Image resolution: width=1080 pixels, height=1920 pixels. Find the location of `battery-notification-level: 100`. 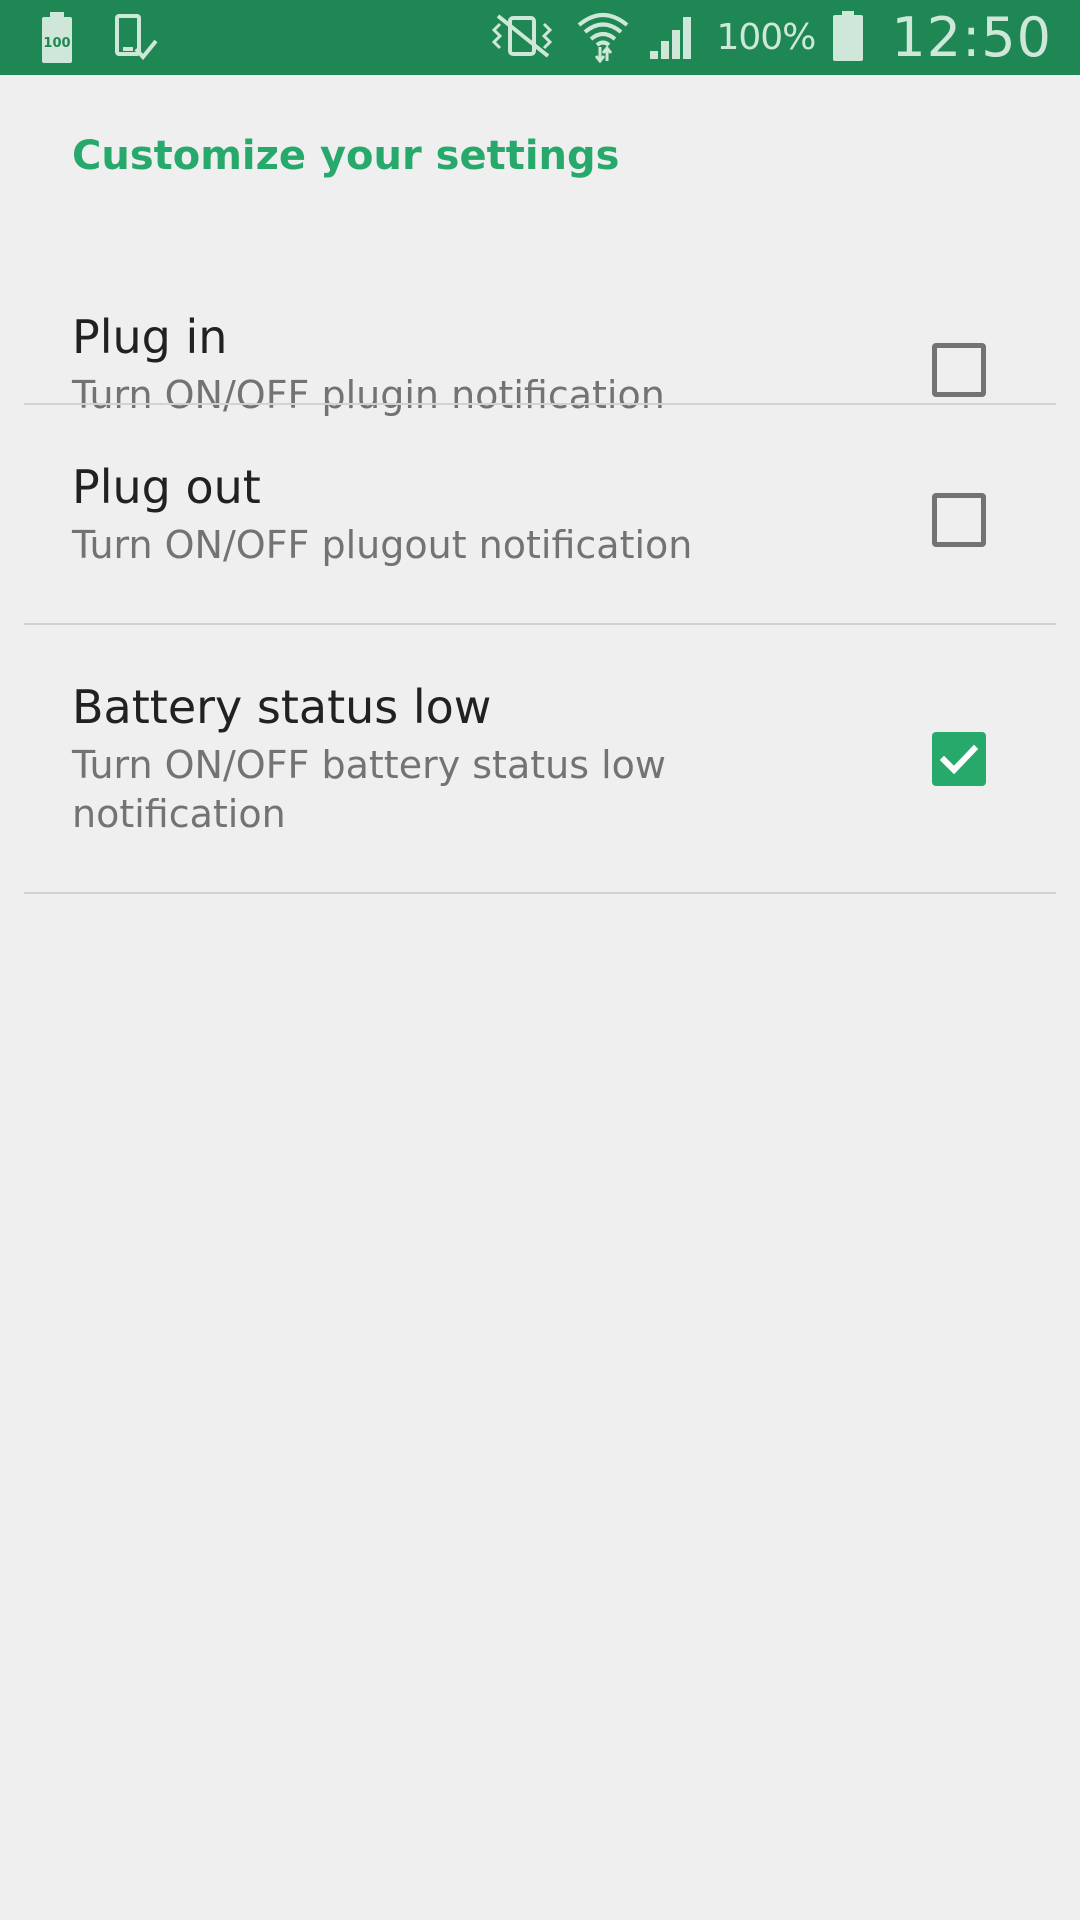

battery-notification-level: 100 is located at coordinates (56, 43).